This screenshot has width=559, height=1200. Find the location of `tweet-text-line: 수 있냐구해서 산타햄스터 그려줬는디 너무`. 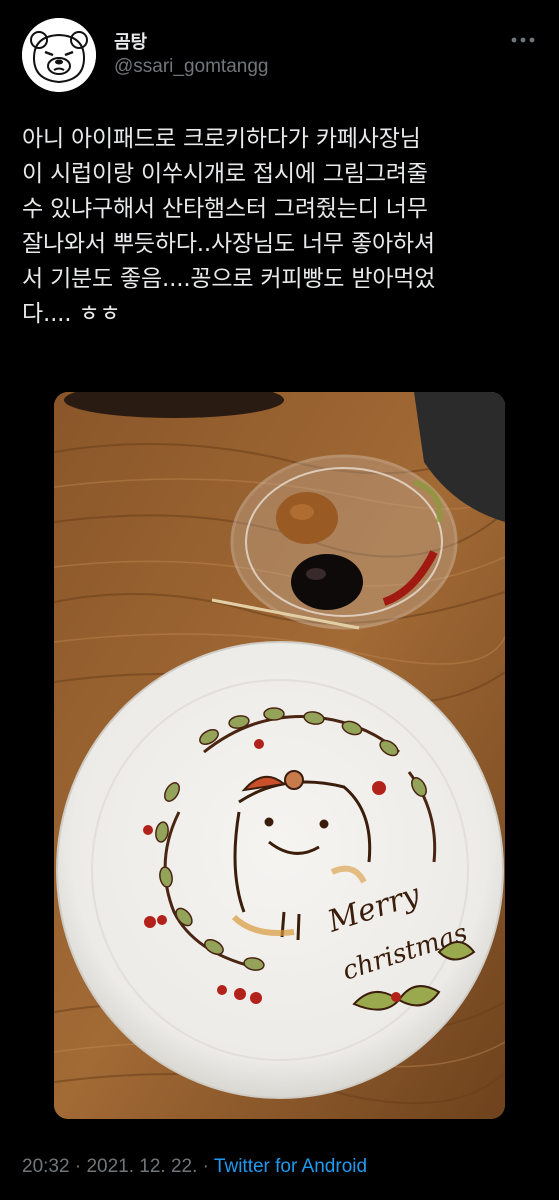

tweet-text-line: 수 있냐구해서 산타햄스터 그려줬는디 너무 is located at coordinates (225, 209).